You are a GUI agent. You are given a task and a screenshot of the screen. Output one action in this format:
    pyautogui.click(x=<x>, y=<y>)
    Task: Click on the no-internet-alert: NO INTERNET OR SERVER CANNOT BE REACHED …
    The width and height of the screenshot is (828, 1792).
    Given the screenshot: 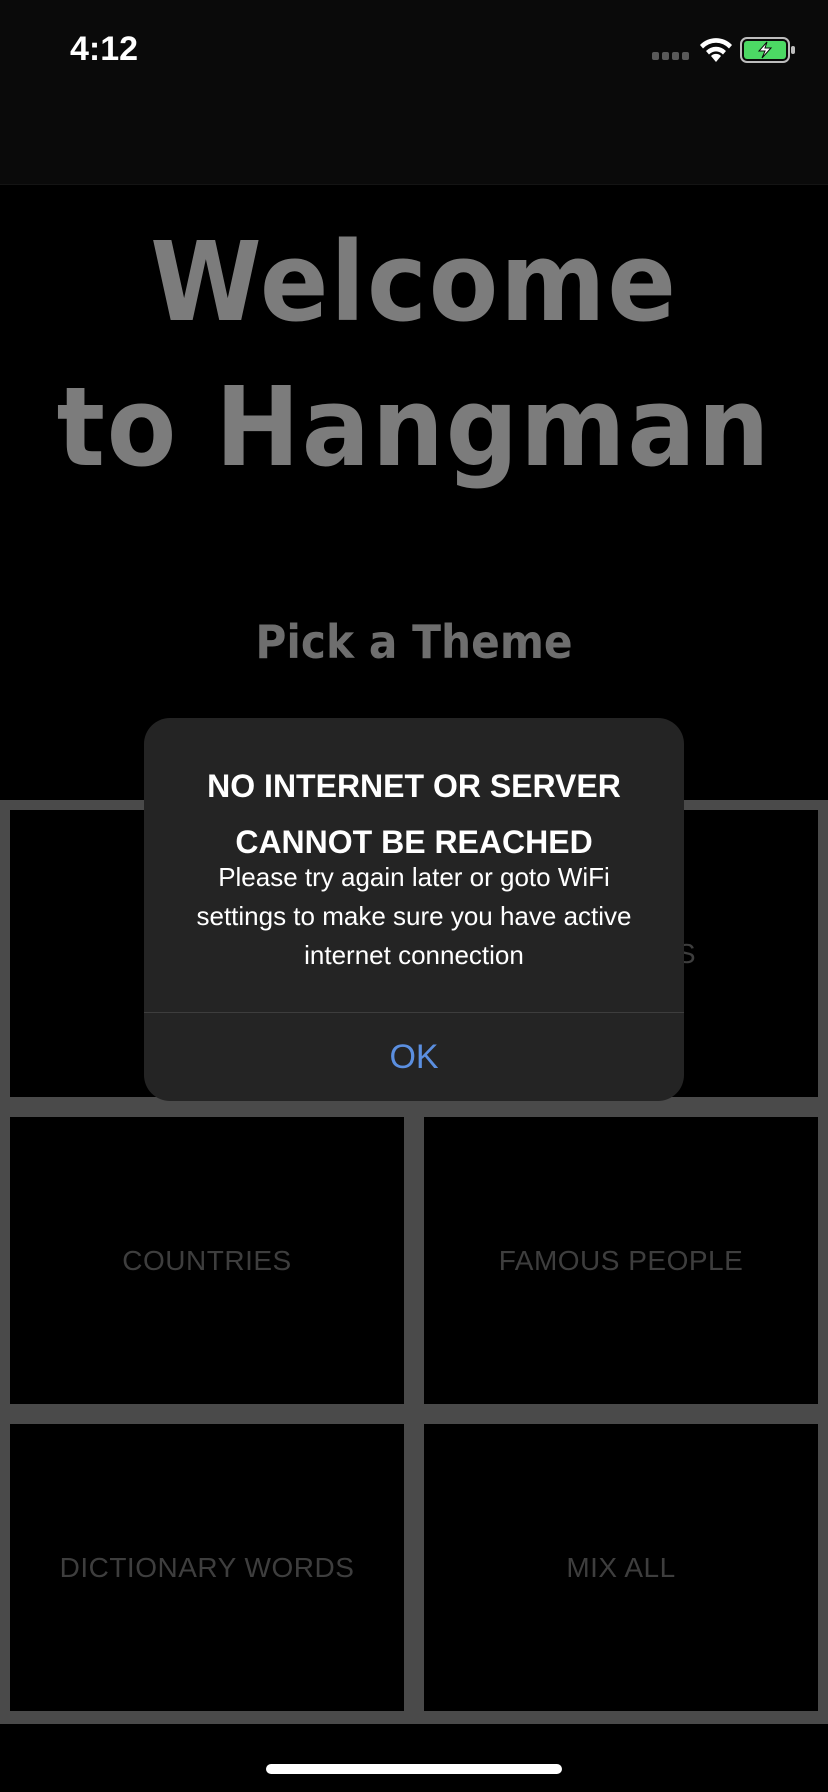 What is the action you would take?
    pyautogui.click(x=414, y=909)
    